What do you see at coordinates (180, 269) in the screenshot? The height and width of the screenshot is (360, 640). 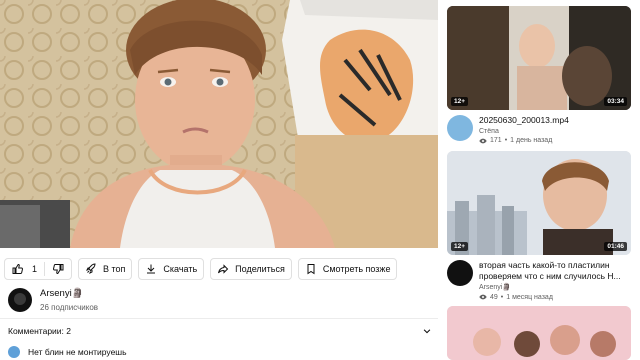 I see `download-label: Скачать` at bounding box center [180, 269].